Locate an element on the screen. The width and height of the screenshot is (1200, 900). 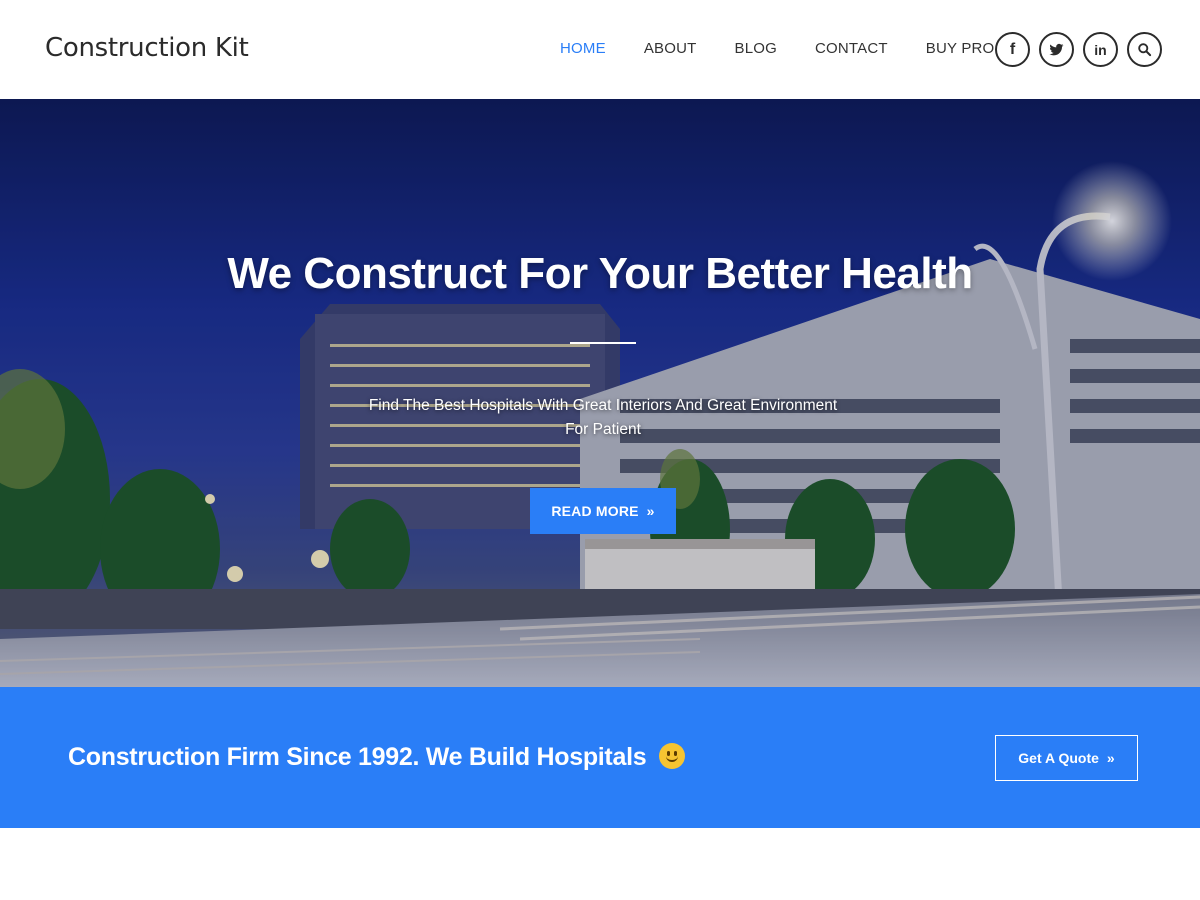
smiley-mouth is located at coordinates (671, 758).